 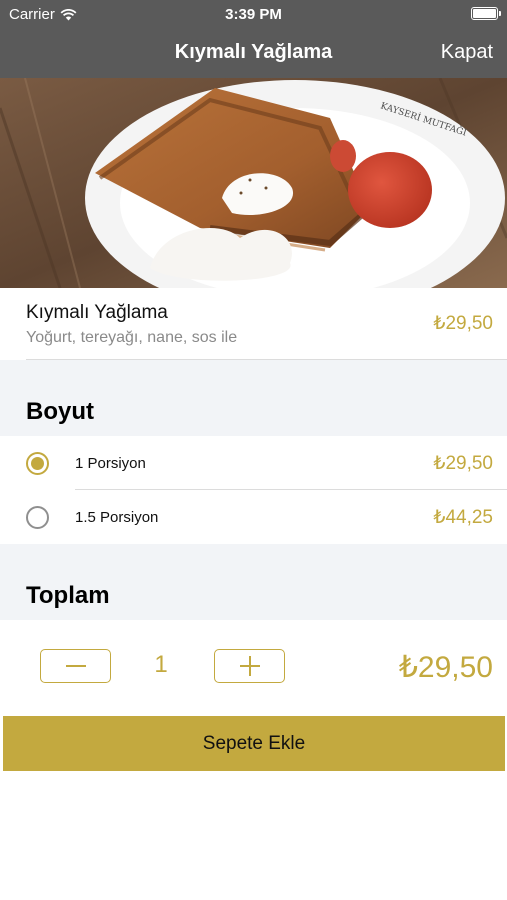 I want to click on plus-icon, so click(x=249, y=666).